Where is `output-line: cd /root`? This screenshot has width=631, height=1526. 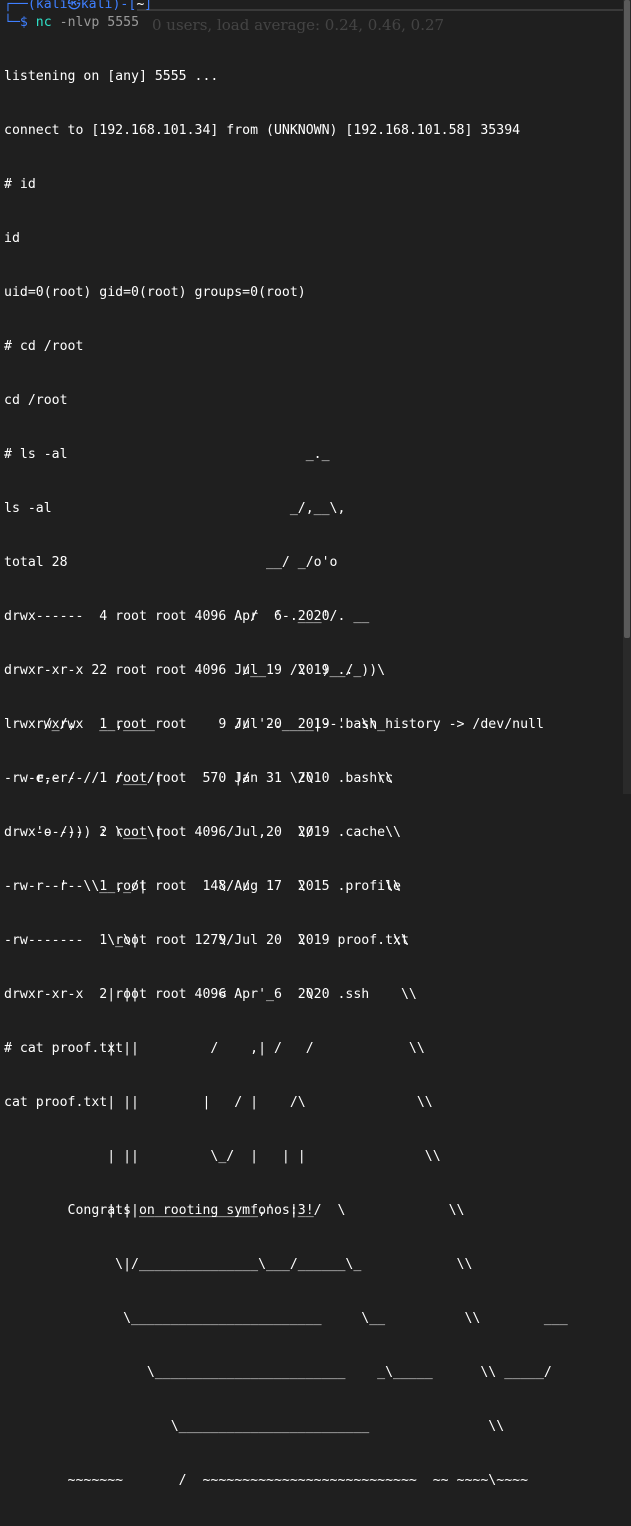 output-line: cd /root is located at coordinates (36, 400).